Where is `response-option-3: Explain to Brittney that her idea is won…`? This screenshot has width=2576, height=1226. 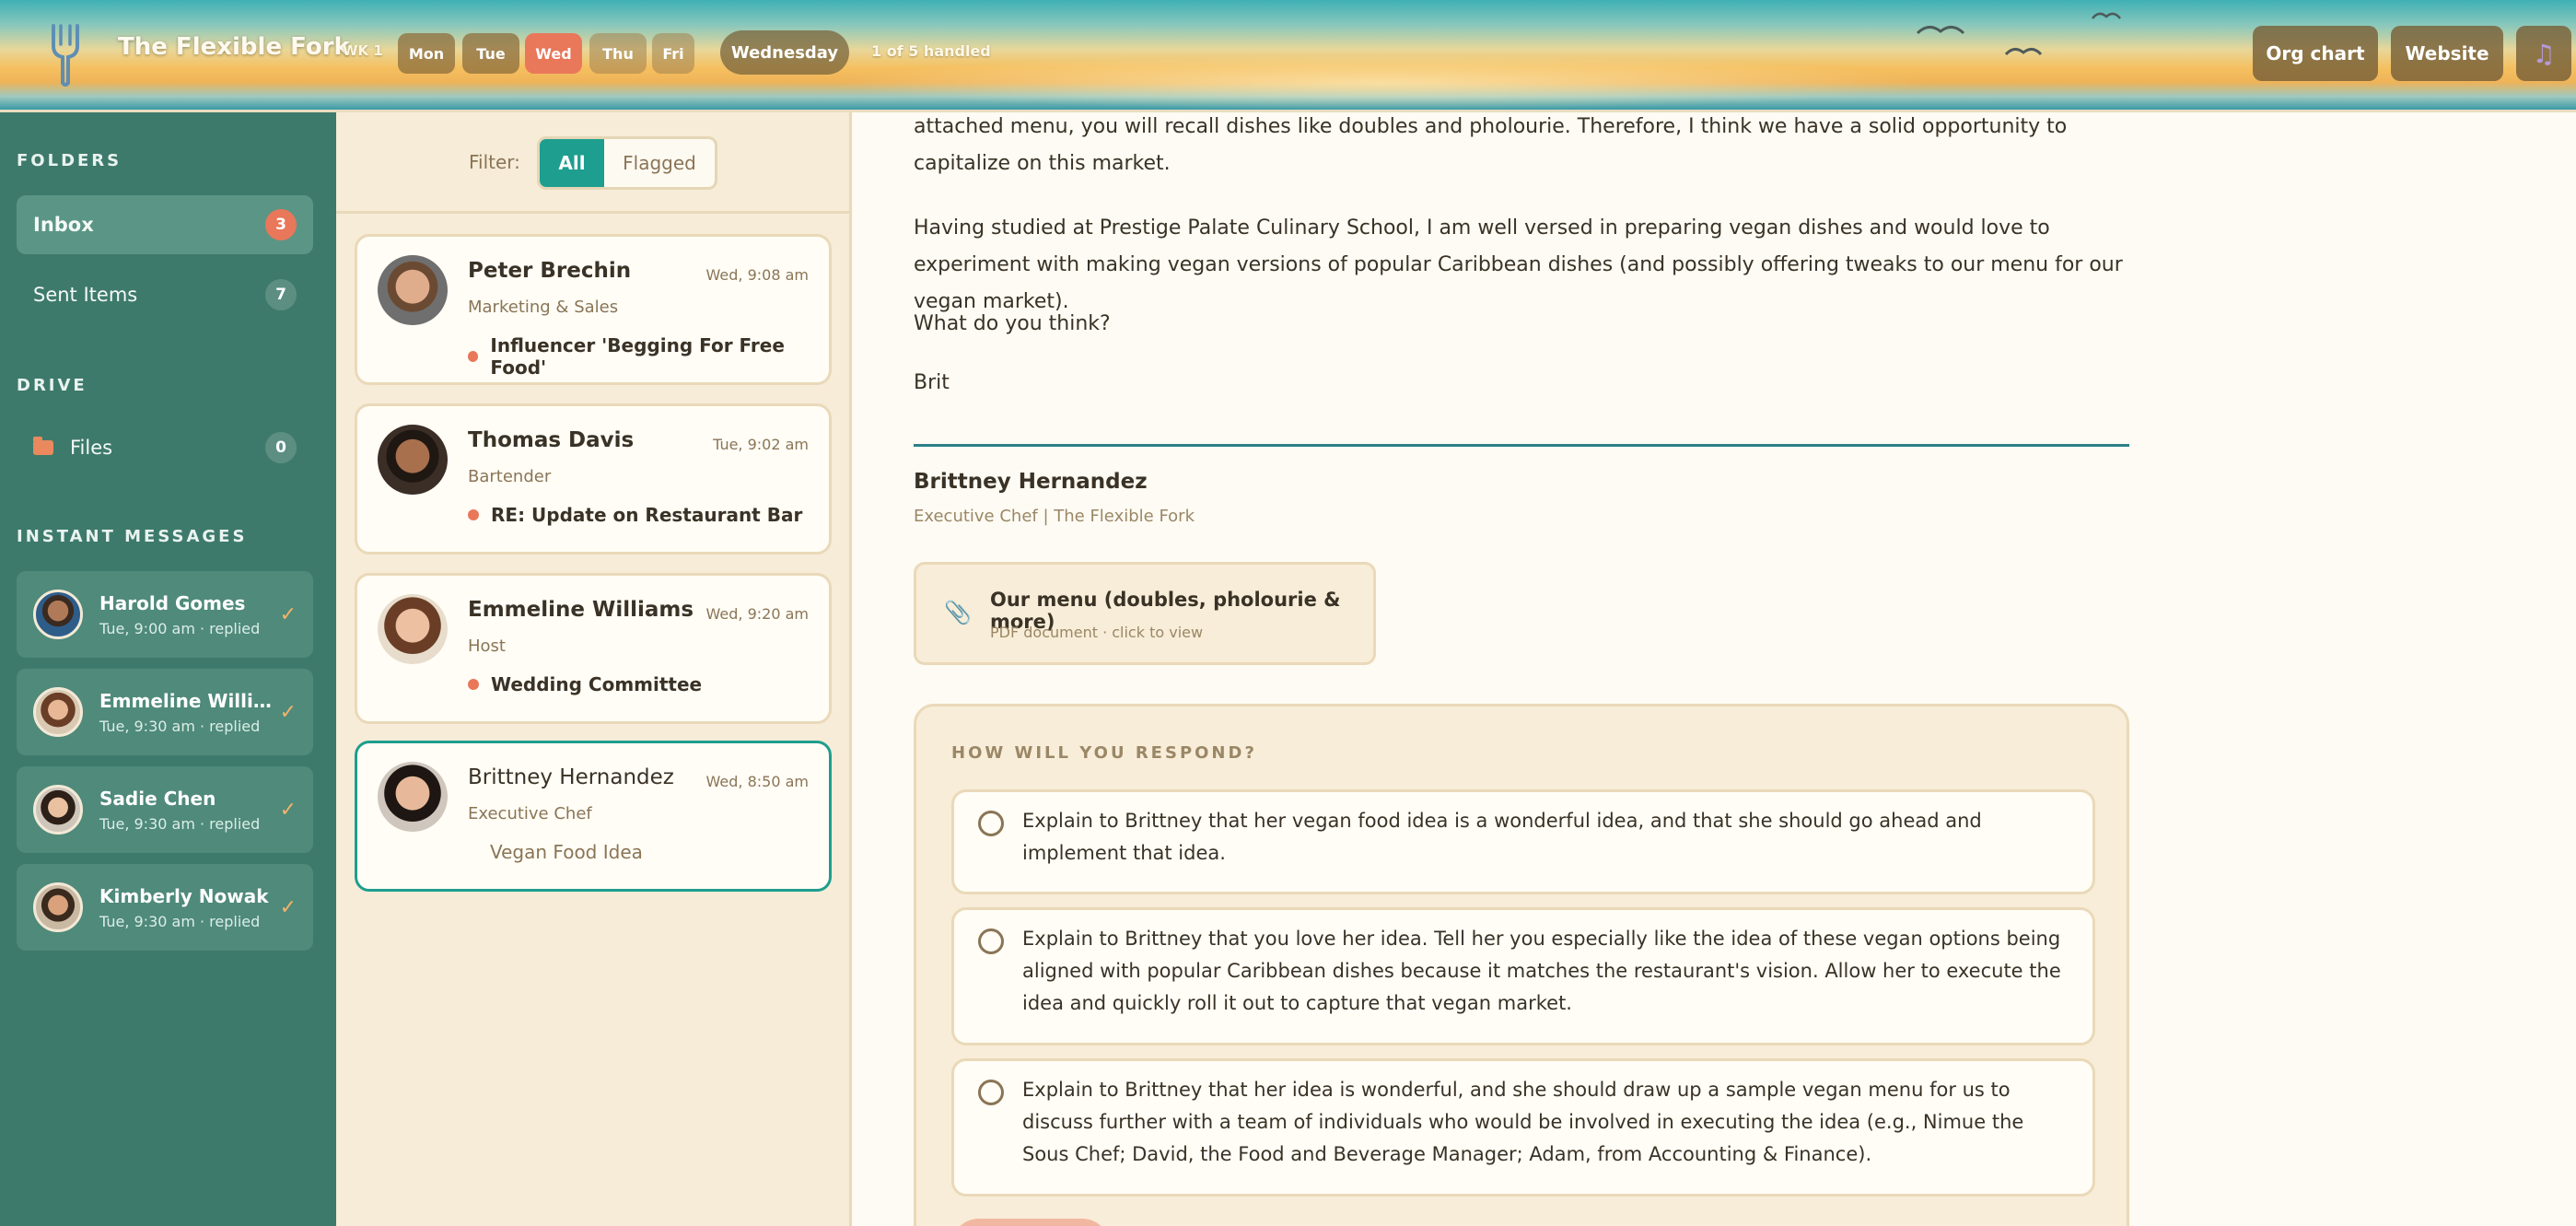 response-option-3: Explain to Brittney that her idea is won… is located at coordinates (1523, 1127).